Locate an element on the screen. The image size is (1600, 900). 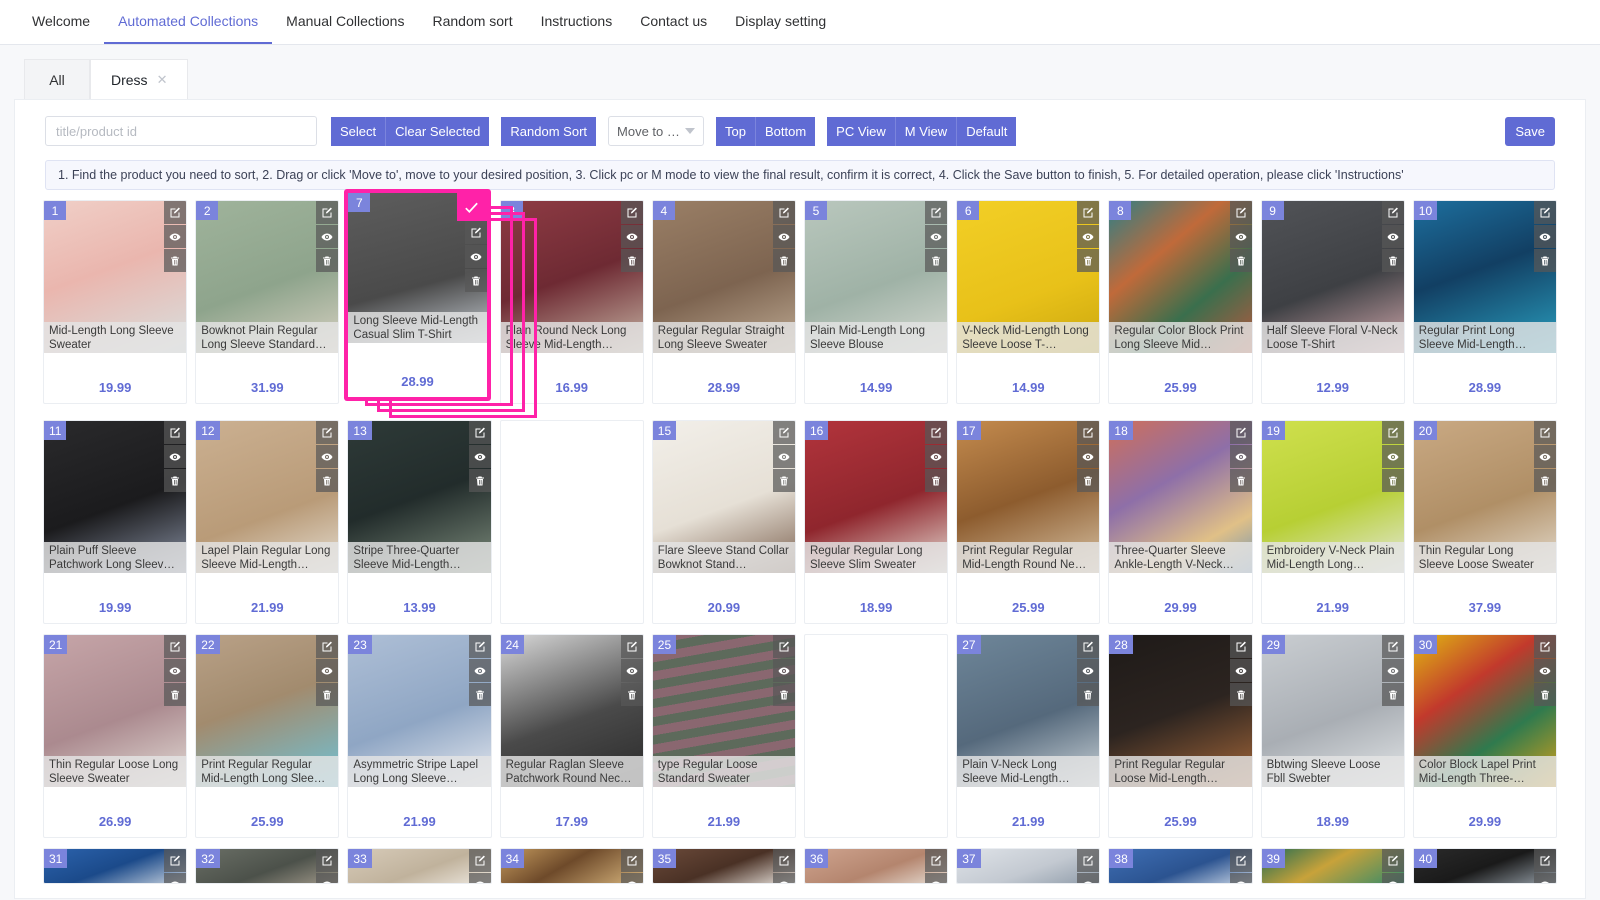
product-card: 29 Bbtwing Sleeve Loose Fbll Swebter 18.99 is located at coordinates (1332, 736).